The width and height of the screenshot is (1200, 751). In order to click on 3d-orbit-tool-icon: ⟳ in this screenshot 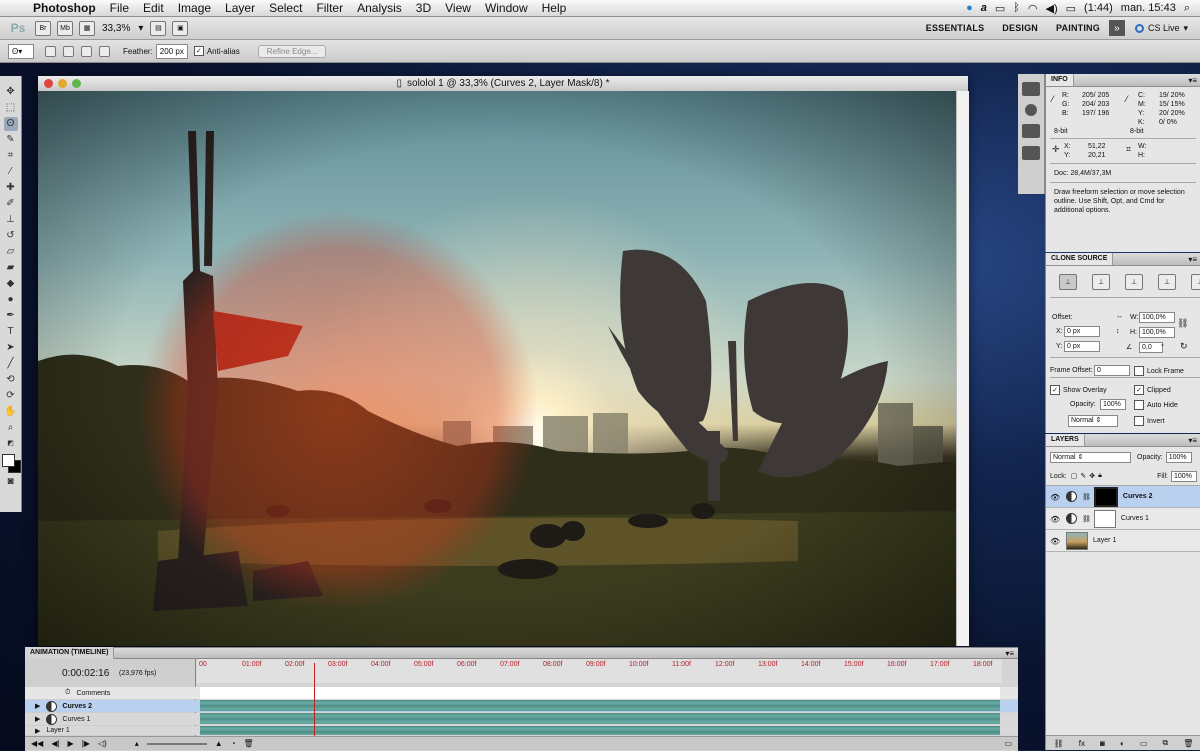, I will do `click(11, 396)`.